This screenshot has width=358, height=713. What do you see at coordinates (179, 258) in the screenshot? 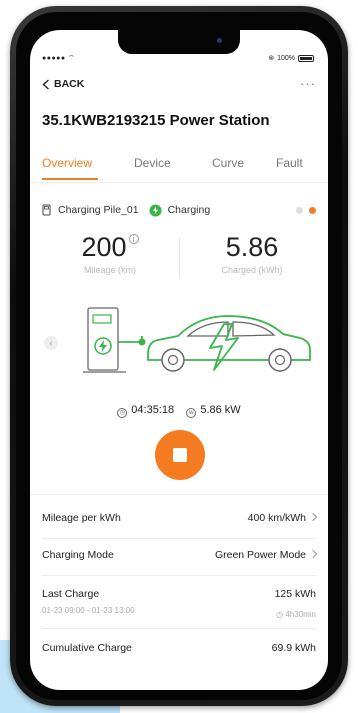
I see `stats-divider` at bounding box center [179, 258].